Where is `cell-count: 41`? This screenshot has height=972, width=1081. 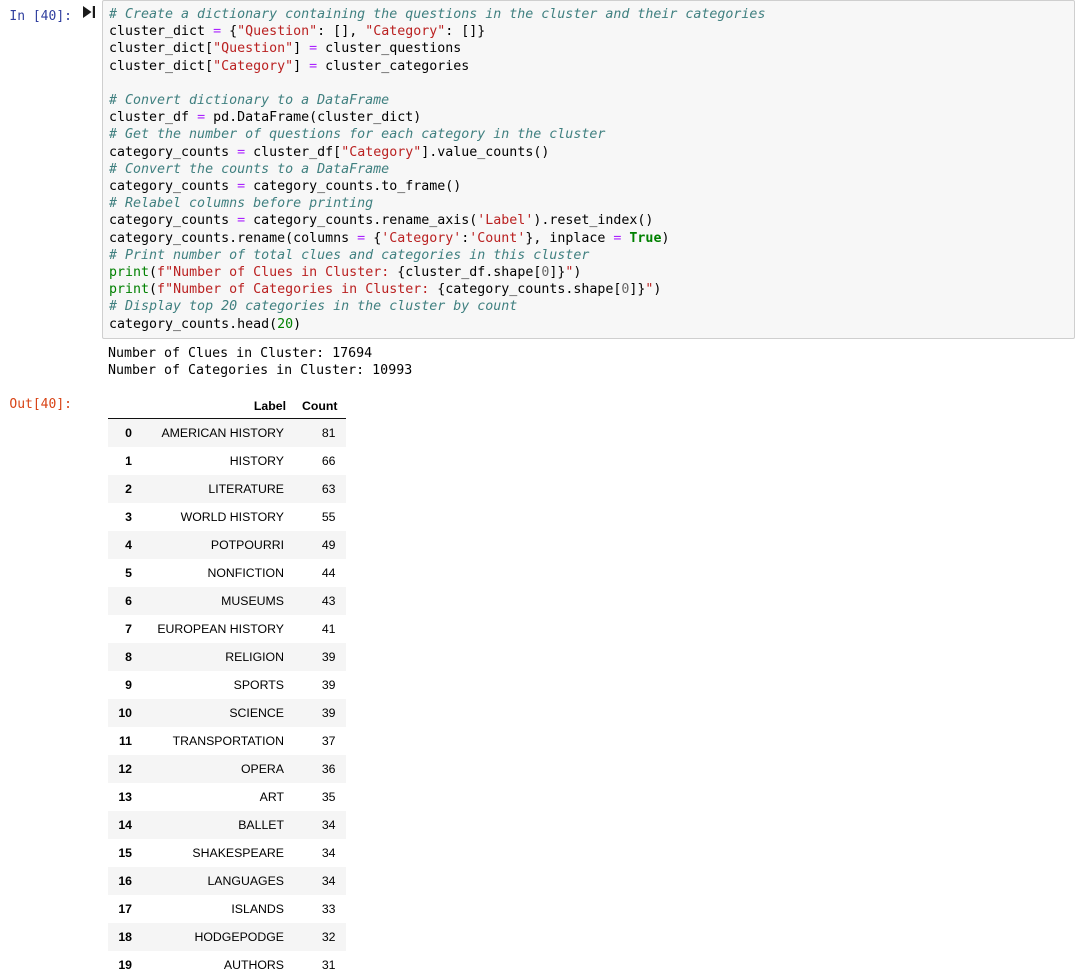
cell-count: 41 is located at coordinates (328, 628).